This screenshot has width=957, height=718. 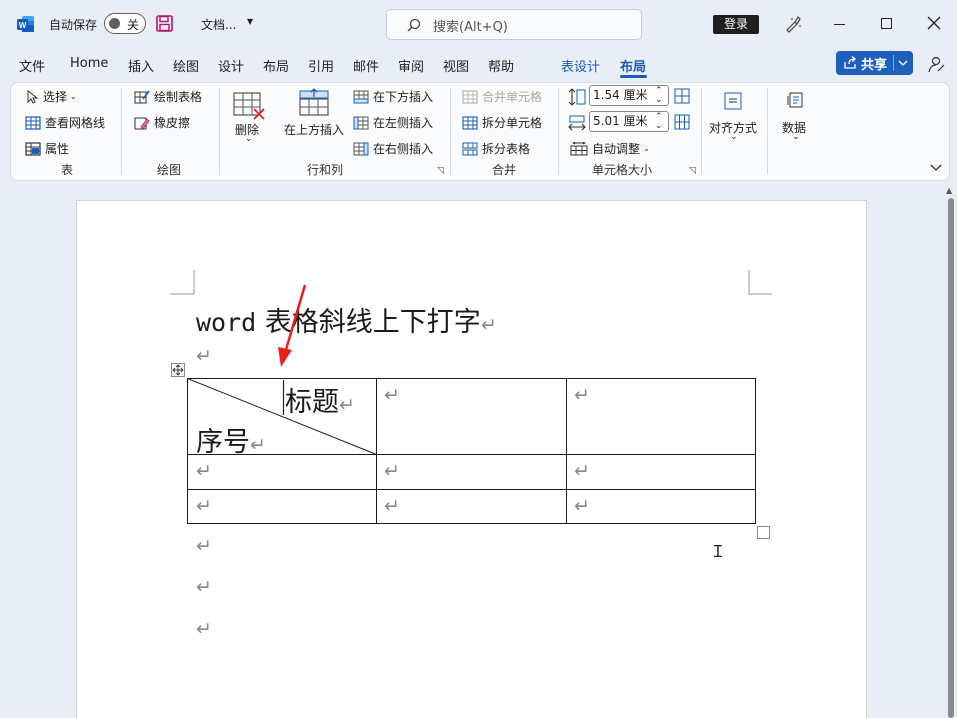 What do you see at coordinates (620, 121) in the screenshot?
I see `column-width-value: 5.01 厘米` at bounding box center [620, 121].